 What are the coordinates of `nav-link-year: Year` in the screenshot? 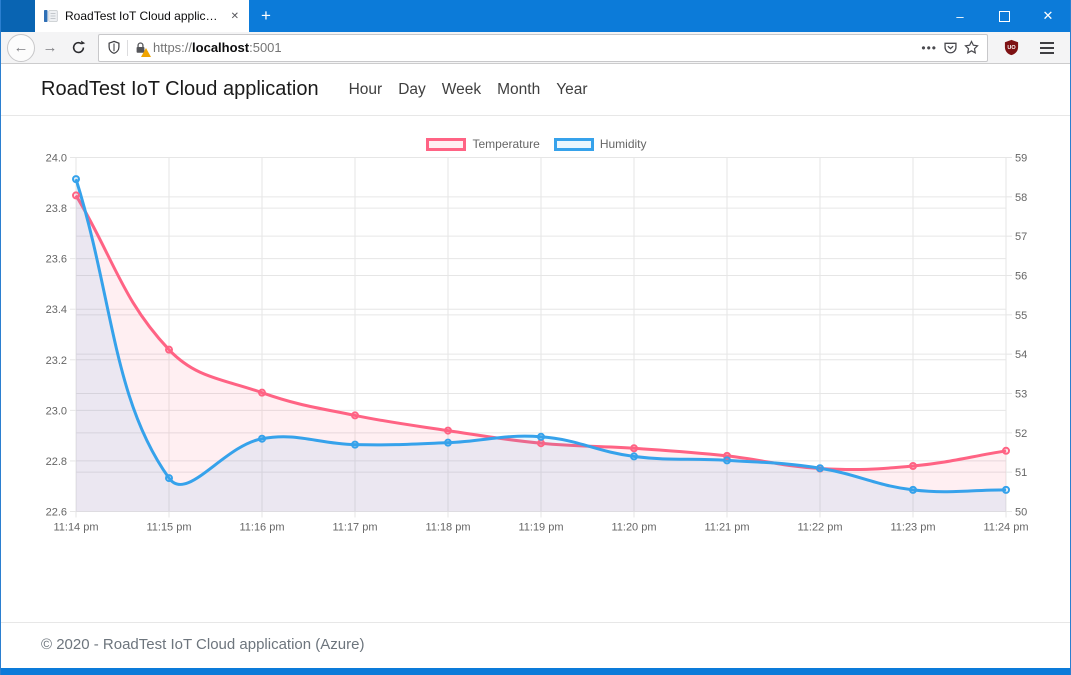 It's located at (571, 90).